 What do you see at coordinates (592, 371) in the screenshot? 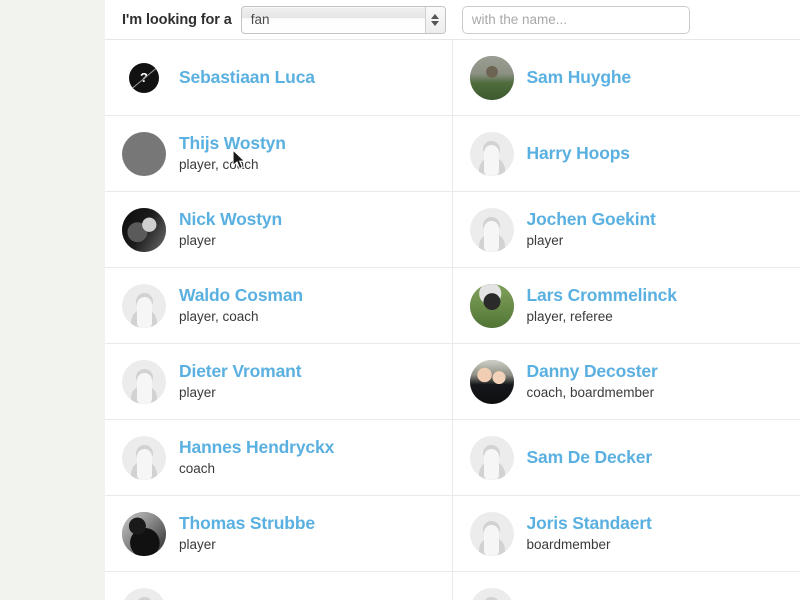
I see `member-name-link: Danny Decoster` at bounding box center [592, 371].